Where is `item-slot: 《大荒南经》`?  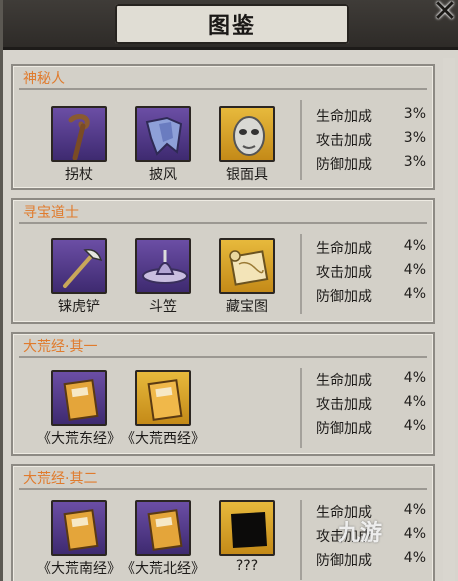
item-slot: 《大荒南经》 is located at coordinates (79, 539).